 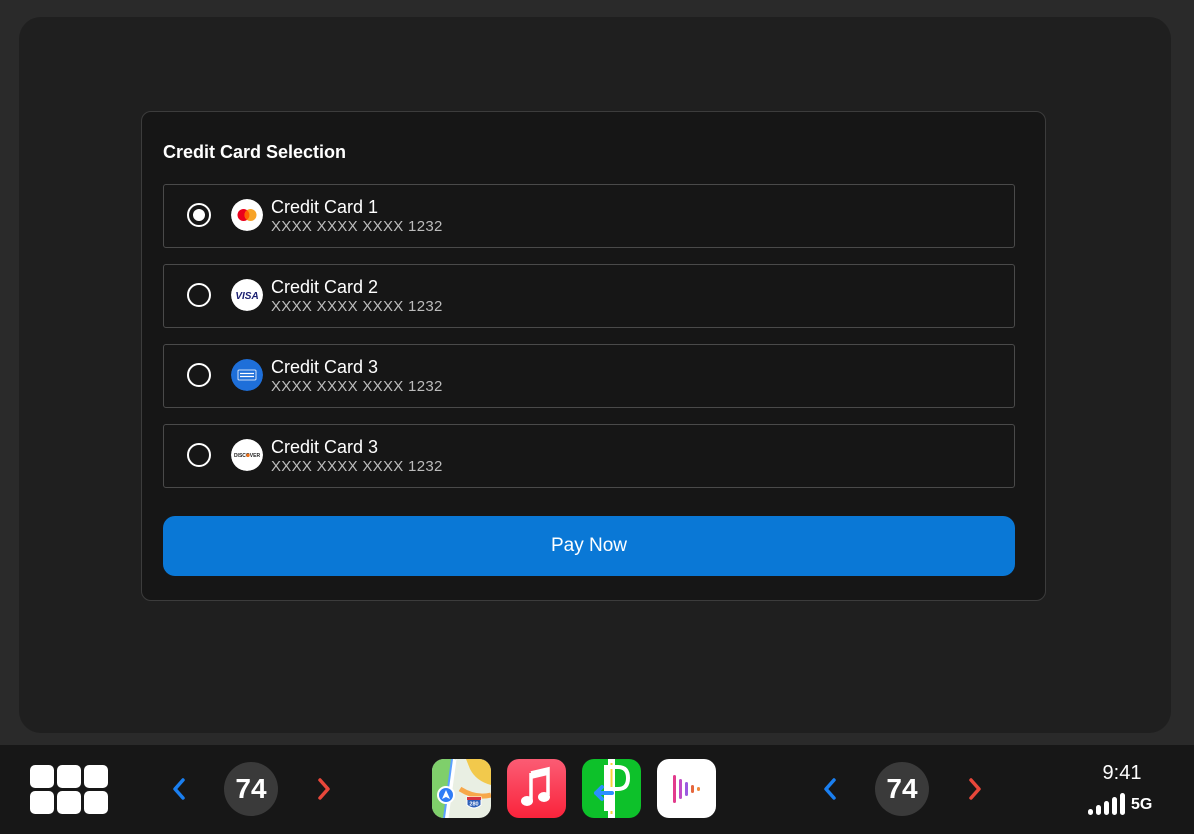 What do you see at coordinates (589, 376) in the screenshot?
I see `card-option-3: Credit Card 3 XXXX XXXX XXXX 1232` at bounding box center [589, 376].